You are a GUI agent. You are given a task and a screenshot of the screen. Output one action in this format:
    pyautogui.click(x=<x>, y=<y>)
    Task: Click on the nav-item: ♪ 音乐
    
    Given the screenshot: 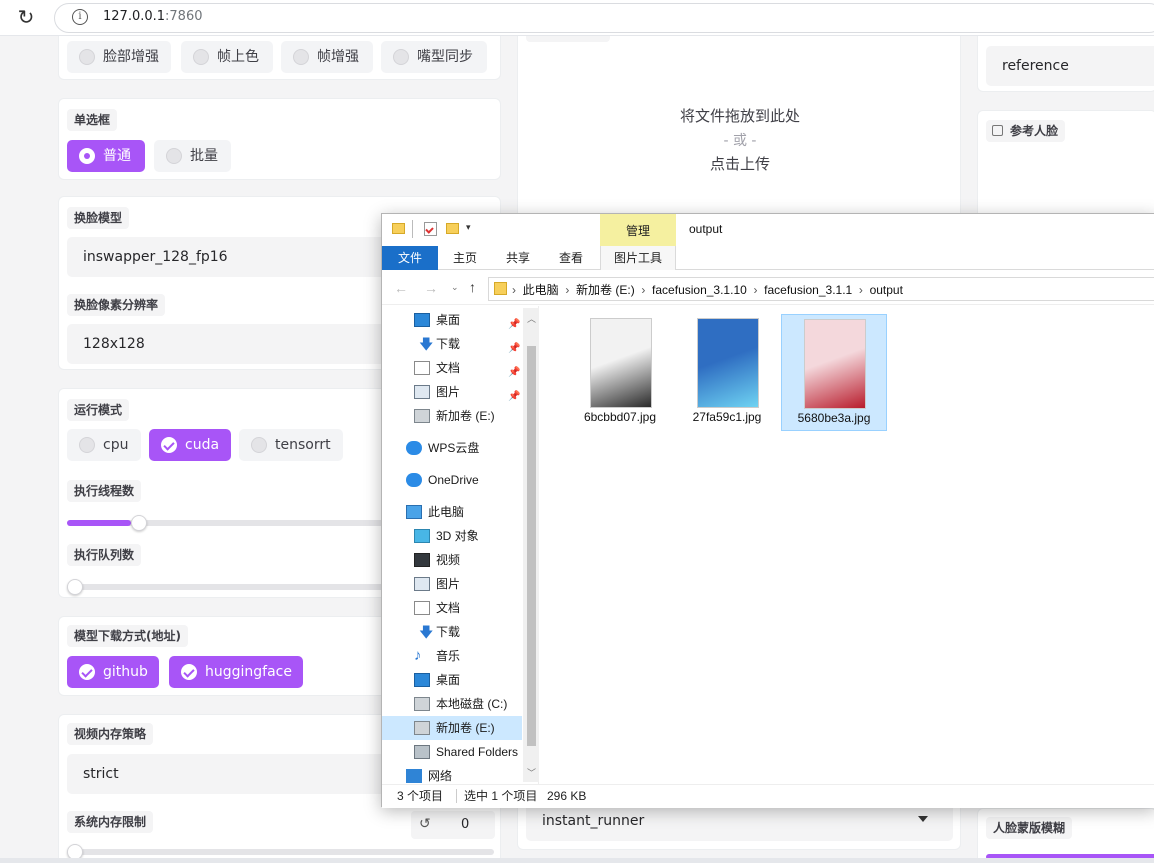 What is the action you would take?
    pyautogui.click(x=452, y=656)
    